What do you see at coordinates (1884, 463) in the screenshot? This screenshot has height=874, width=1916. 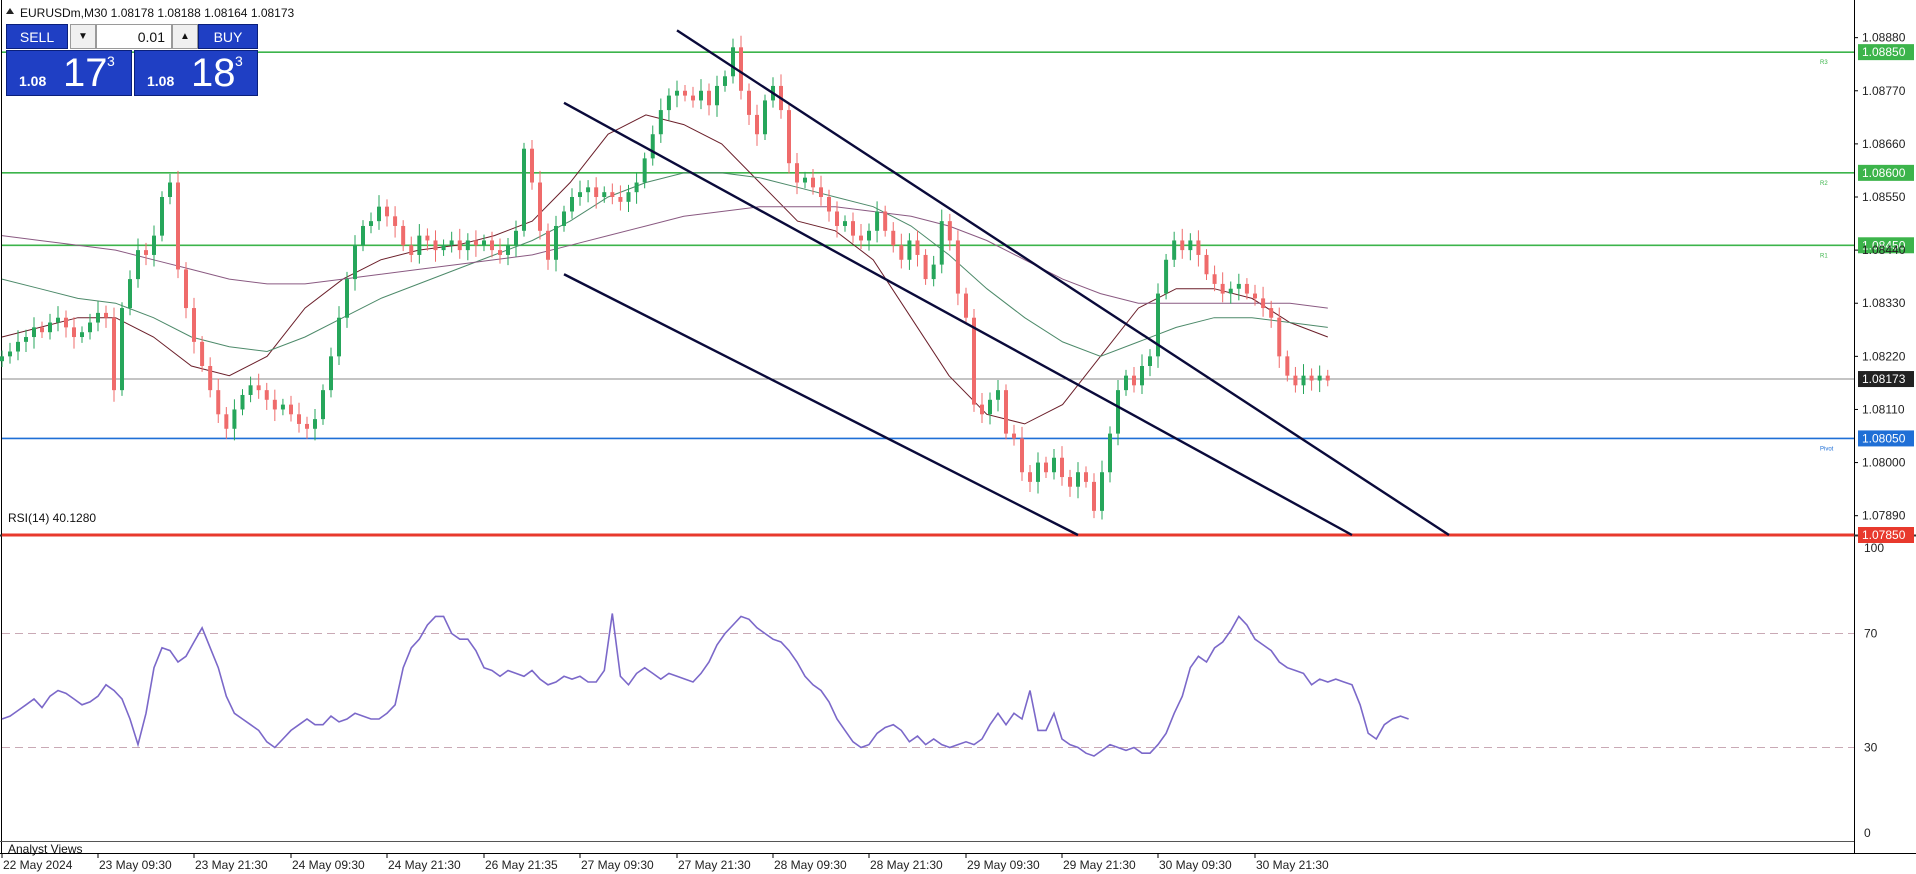 I see `price-tick-label: 1.08000` at bounding box center [1884, 463].